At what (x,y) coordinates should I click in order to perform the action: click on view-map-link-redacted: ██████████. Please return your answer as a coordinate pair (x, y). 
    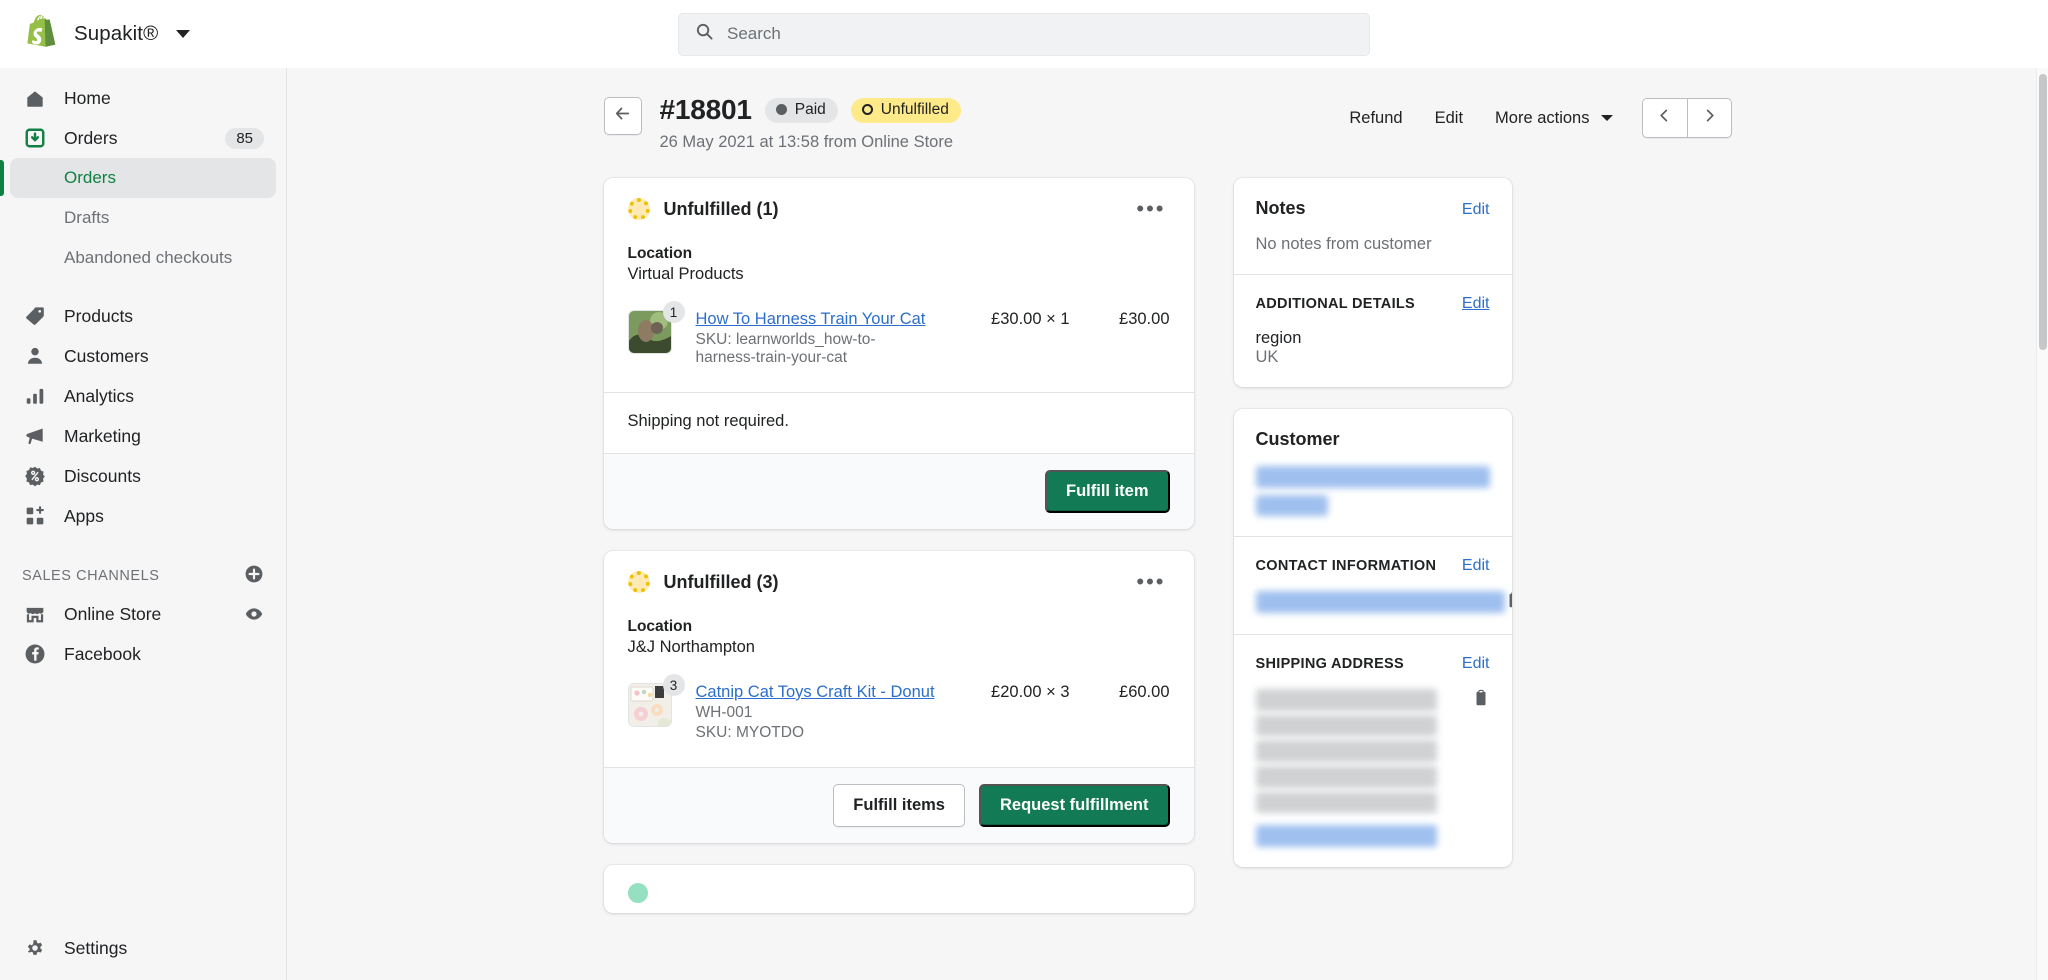
    Looking at the image, I should click on (1346, 836).